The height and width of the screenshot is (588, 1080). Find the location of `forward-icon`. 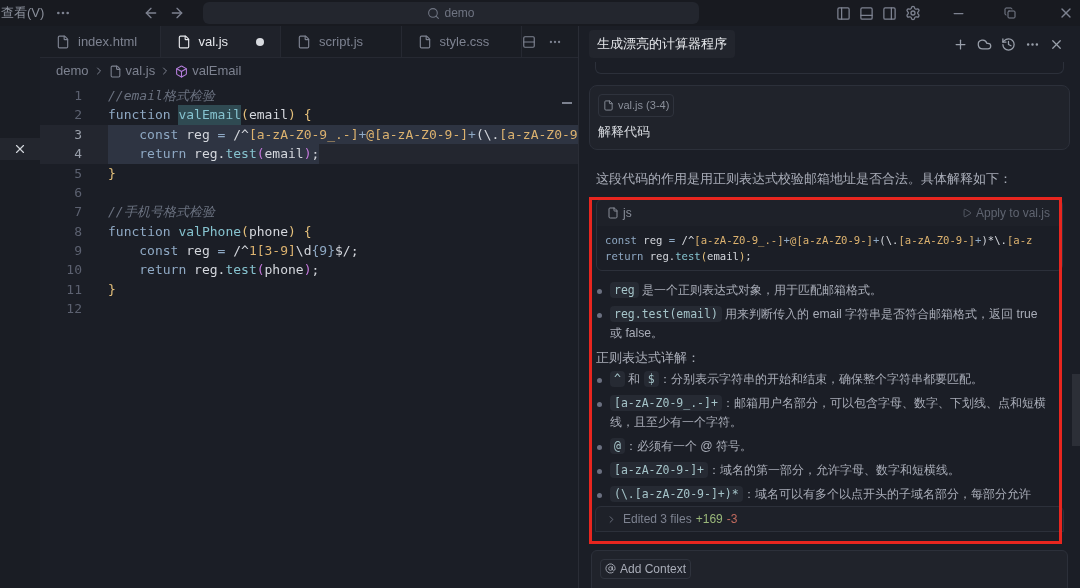

forward-icon is located at coordinates (177, 13).